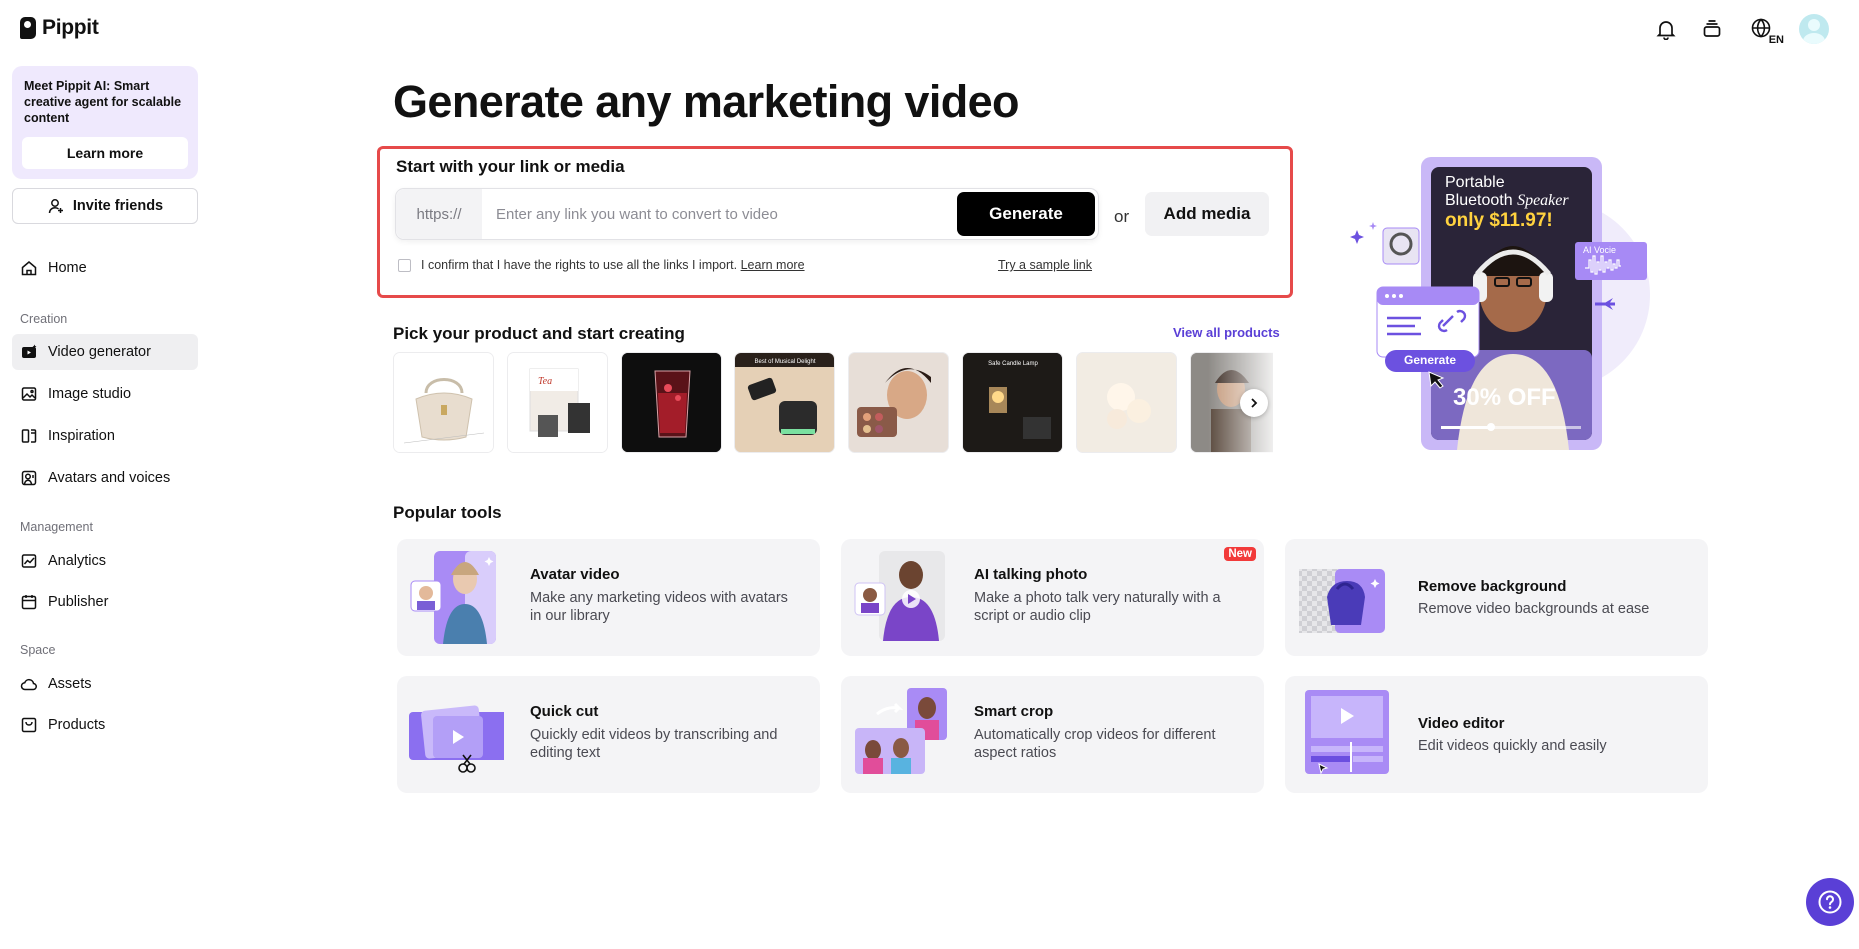  I want to click on view-all-products-link: View all products, so click(1226, 332).